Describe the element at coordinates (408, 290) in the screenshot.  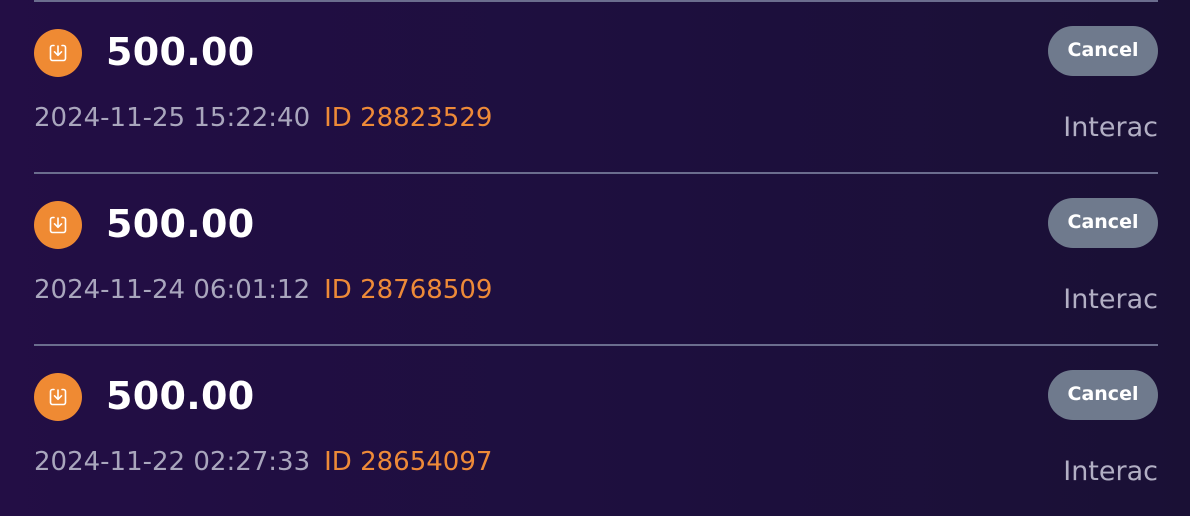
I see `transaction-id: ID 28768509` at that location.